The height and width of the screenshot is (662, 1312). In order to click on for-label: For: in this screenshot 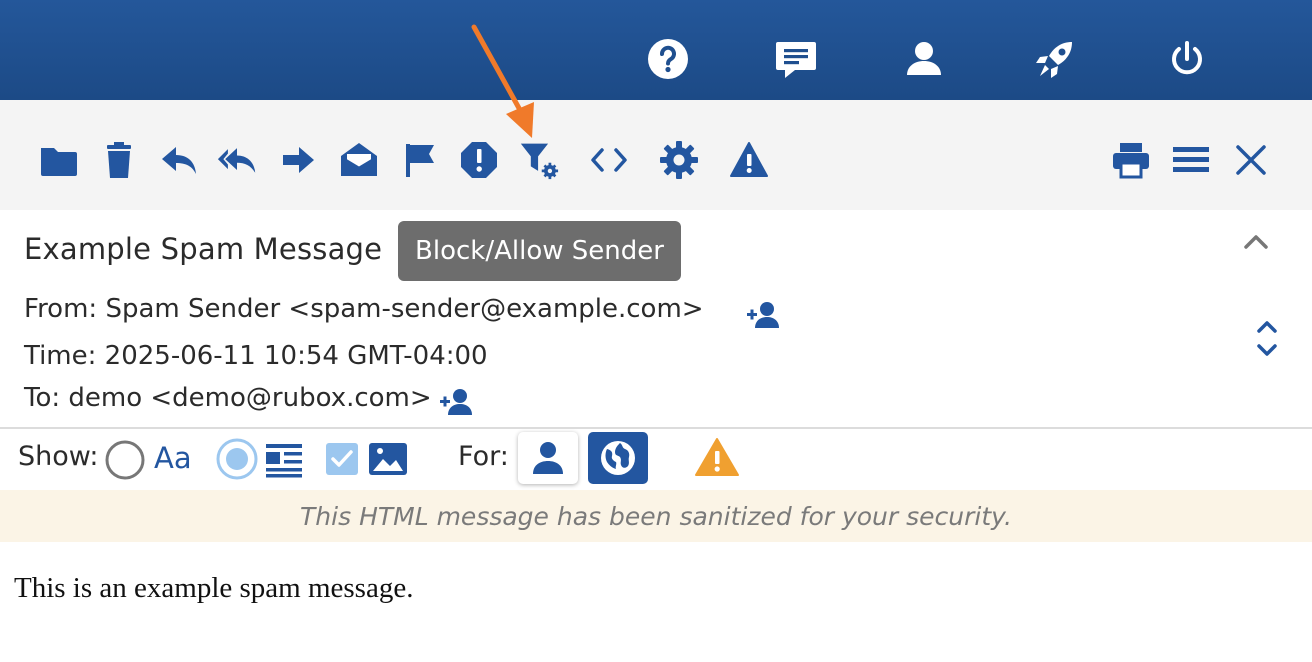, I will do `click(483, 456)`.